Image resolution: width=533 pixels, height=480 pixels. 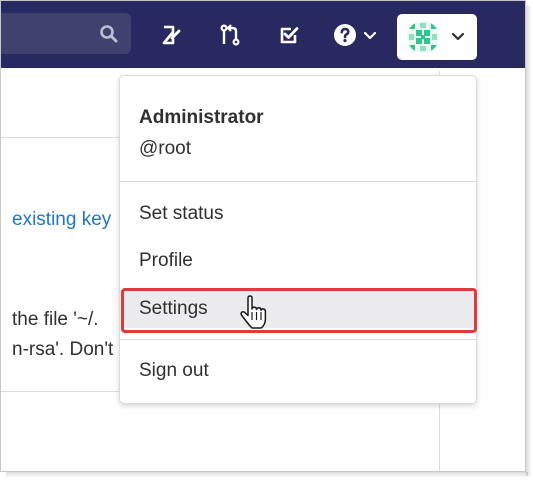 I want to click on menu-item-set-status: Set status, so click(x=298, y=214).